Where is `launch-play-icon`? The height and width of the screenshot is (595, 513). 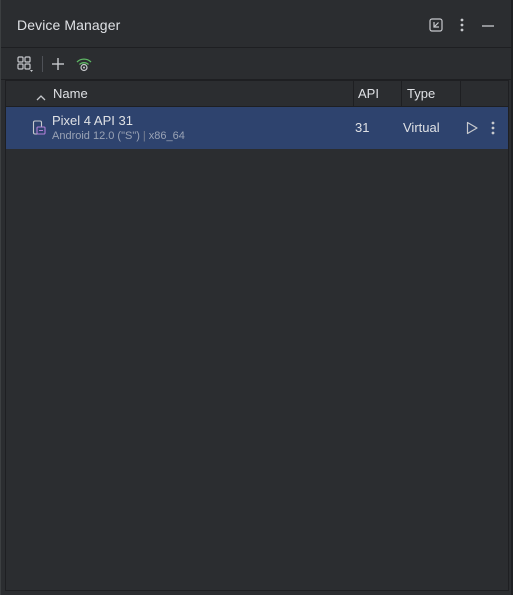
launch-play-icon is located at coordinates (472, 128).